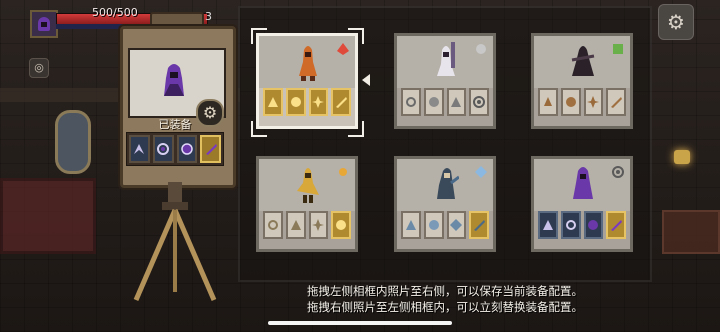 The image size is (720, 332). I want to click on frost-fighter-icon, so click(448, 183).